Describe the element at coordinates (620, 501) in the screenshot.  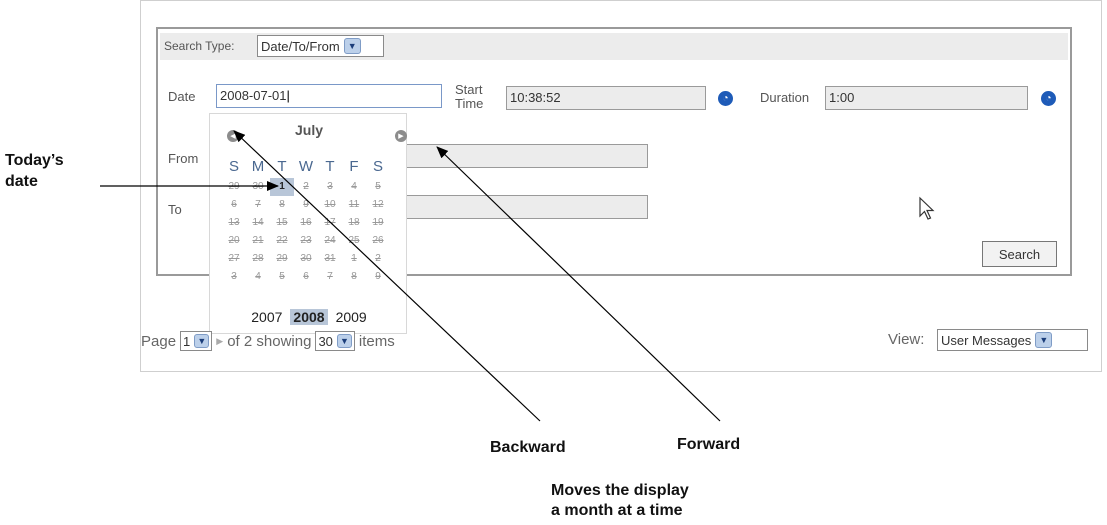
I see `moves-annotation: Moves the display a month at a time` at that location.